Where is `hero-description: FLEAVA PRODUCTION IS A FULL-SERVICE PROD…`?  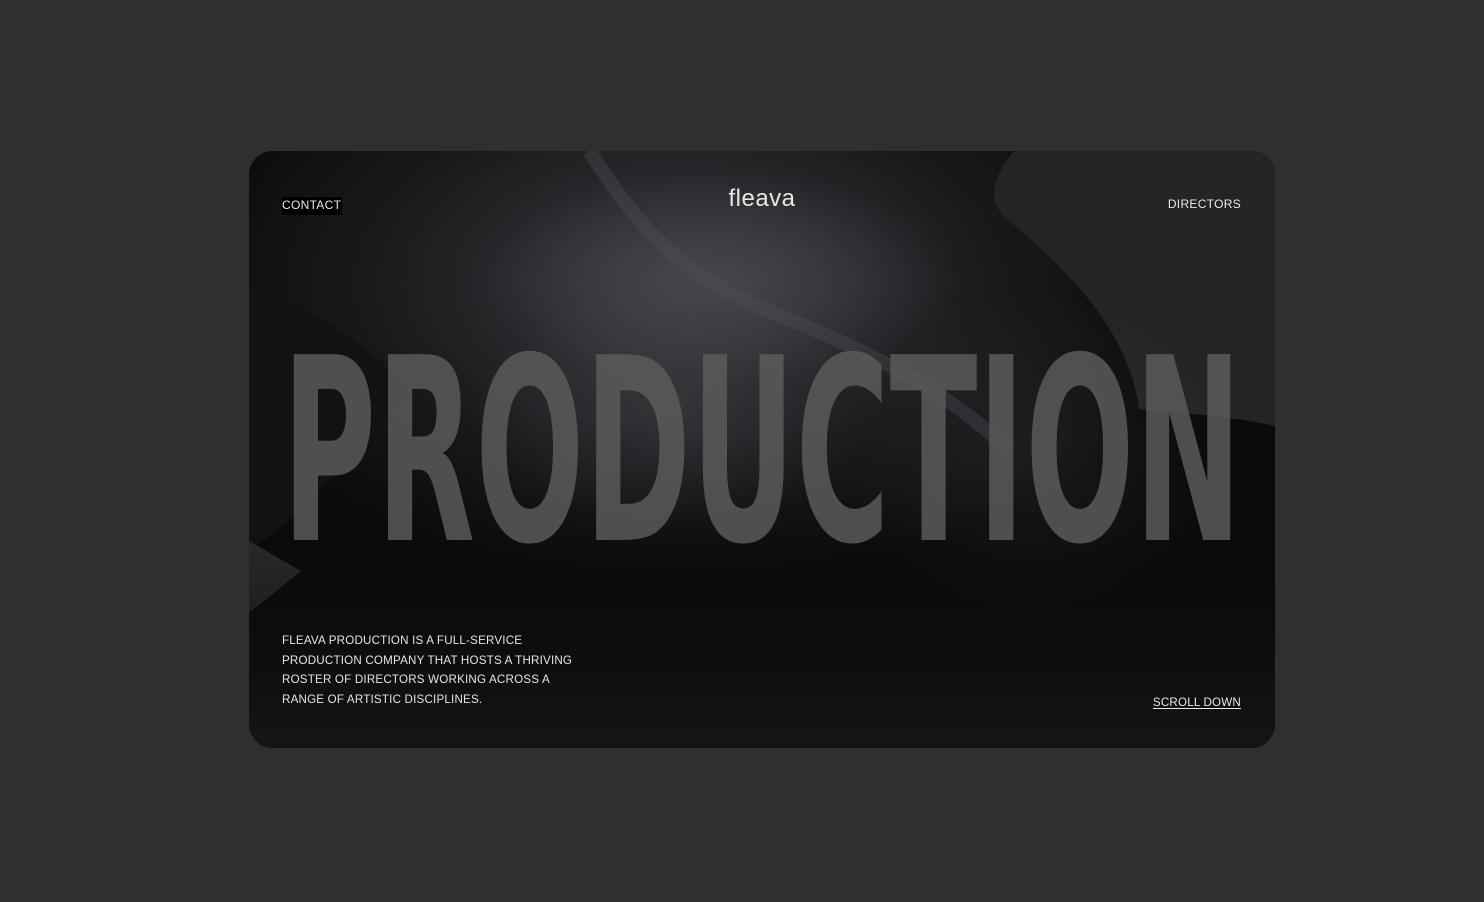
hero-description: FLEAVA PRODUCTION IS A FULL-SERVICE PROD… is located at coordinates (427, 670).